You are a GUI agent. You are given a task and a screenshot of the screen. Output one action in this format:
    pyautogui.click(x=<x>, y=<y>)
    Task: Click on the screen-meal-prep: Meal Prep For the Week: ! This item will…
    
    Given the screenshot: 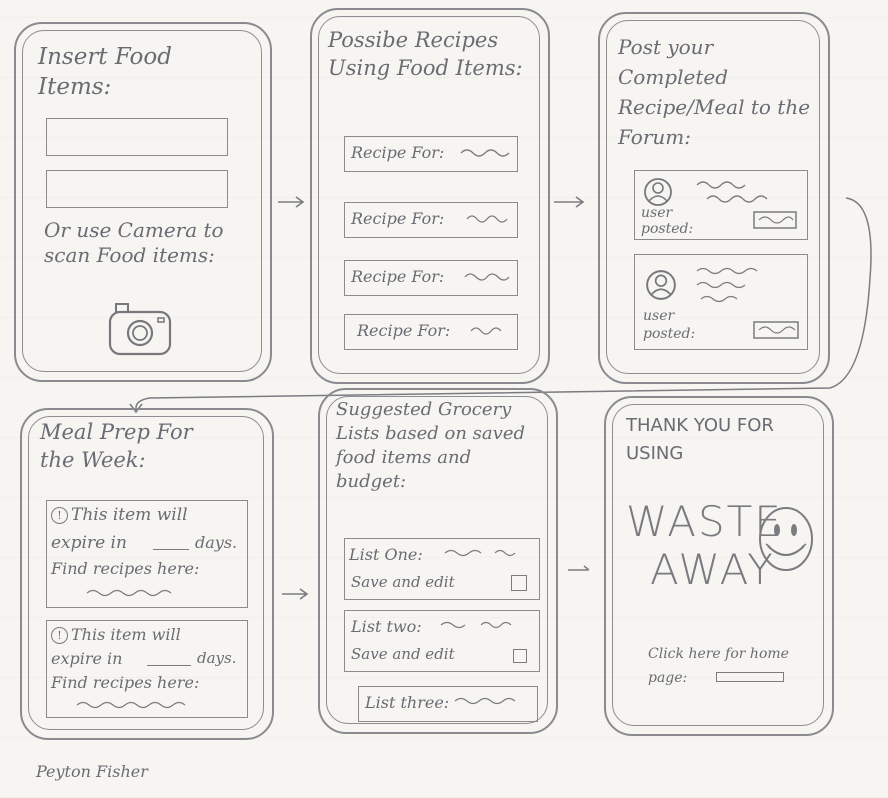 What is the action you would take?
    pyautogui.click(x=147, y=574)
    